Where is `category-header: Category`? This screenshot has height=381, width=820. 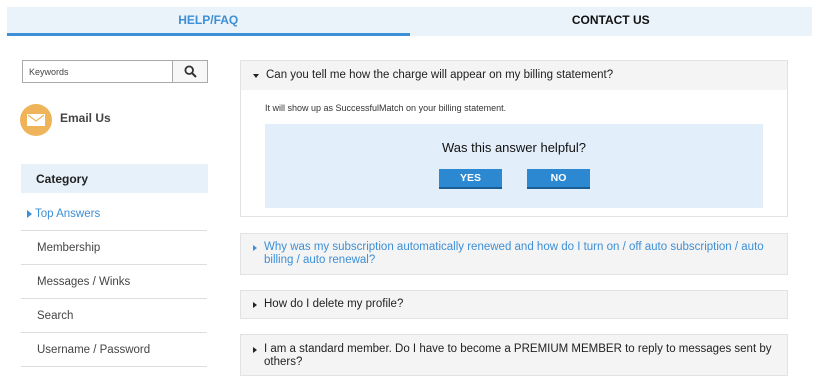
category-header: Category is located at coordinates (114, 178).